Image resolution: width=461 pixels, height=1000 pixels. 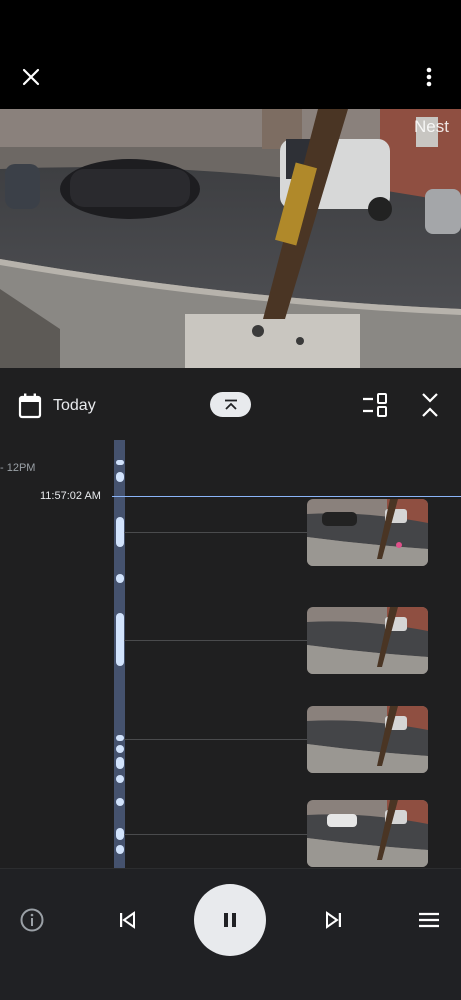 I want to click on pause-button, so click(x=230, y=920).